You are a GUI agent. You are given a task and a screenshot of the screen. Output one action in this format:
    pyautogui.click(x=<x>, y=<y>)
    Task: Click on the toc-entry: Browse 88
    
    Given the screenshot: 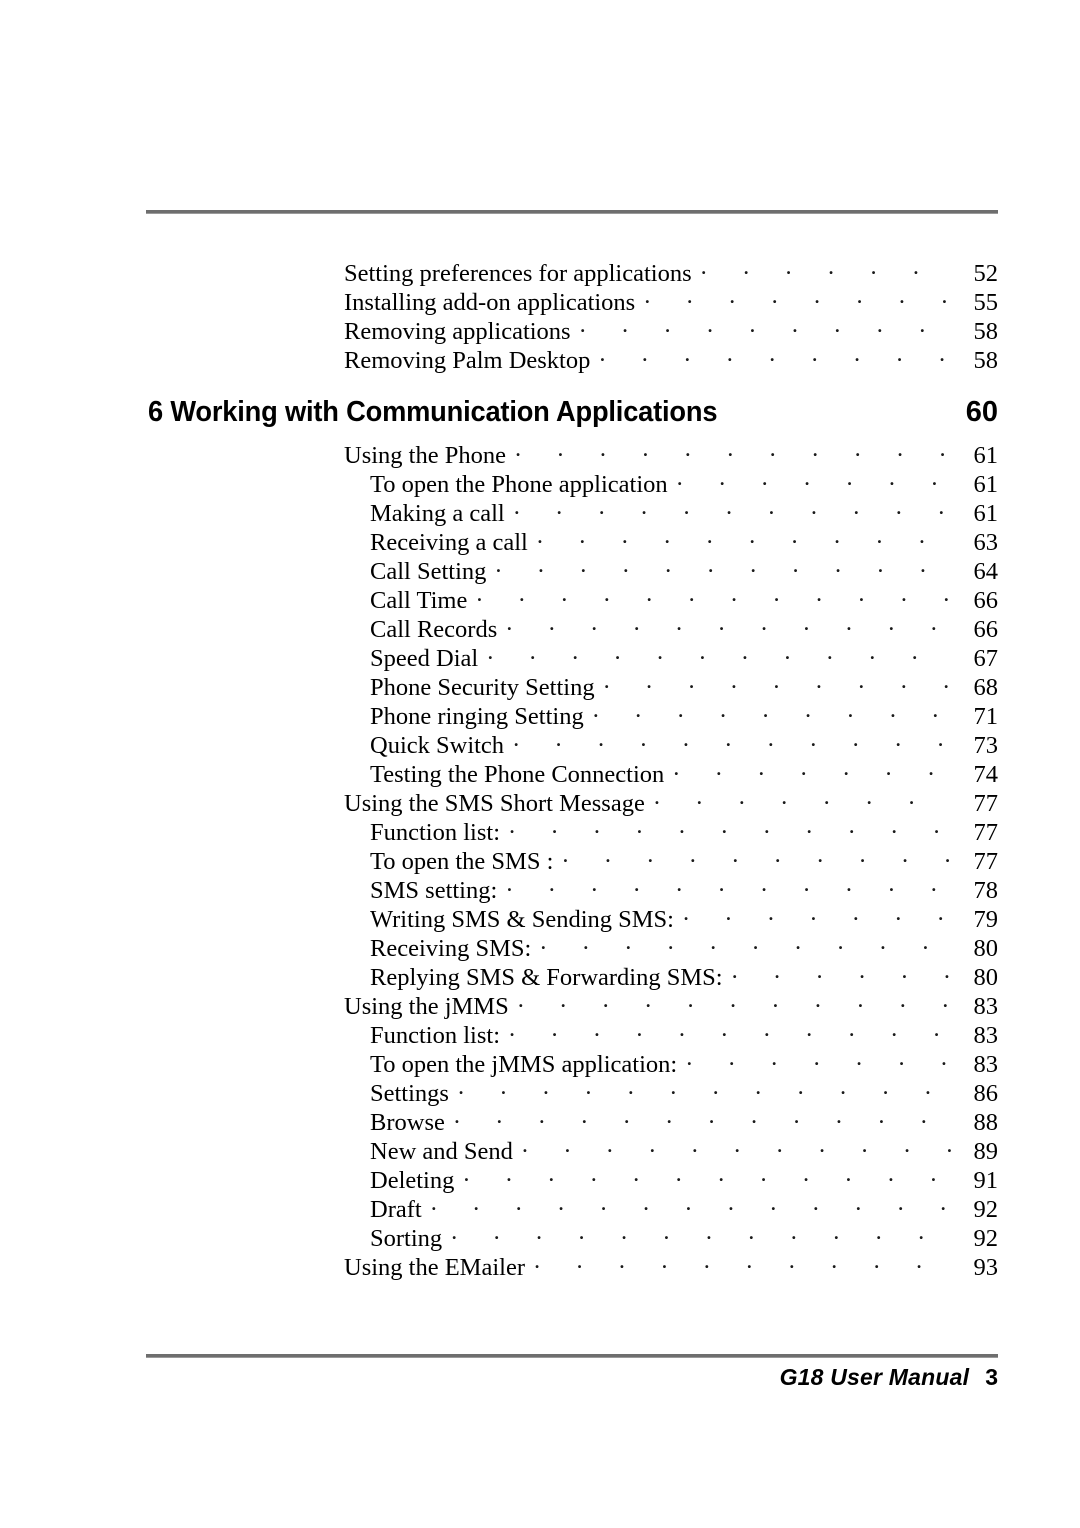 What is the action you would take?
    pyautogui.click(x=573, y=1118)
    